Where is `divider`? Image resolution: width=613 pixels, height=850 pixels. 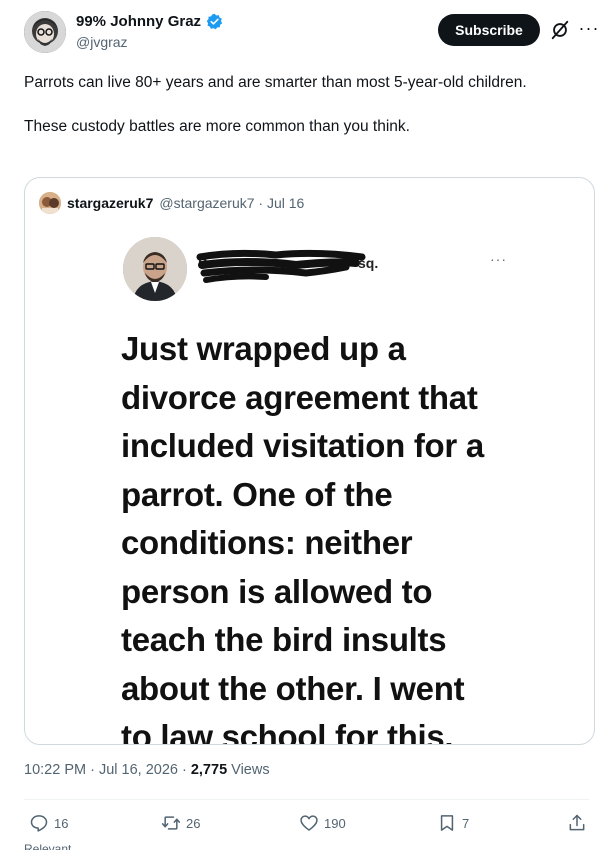
divider is located at coordinates (306, 799).